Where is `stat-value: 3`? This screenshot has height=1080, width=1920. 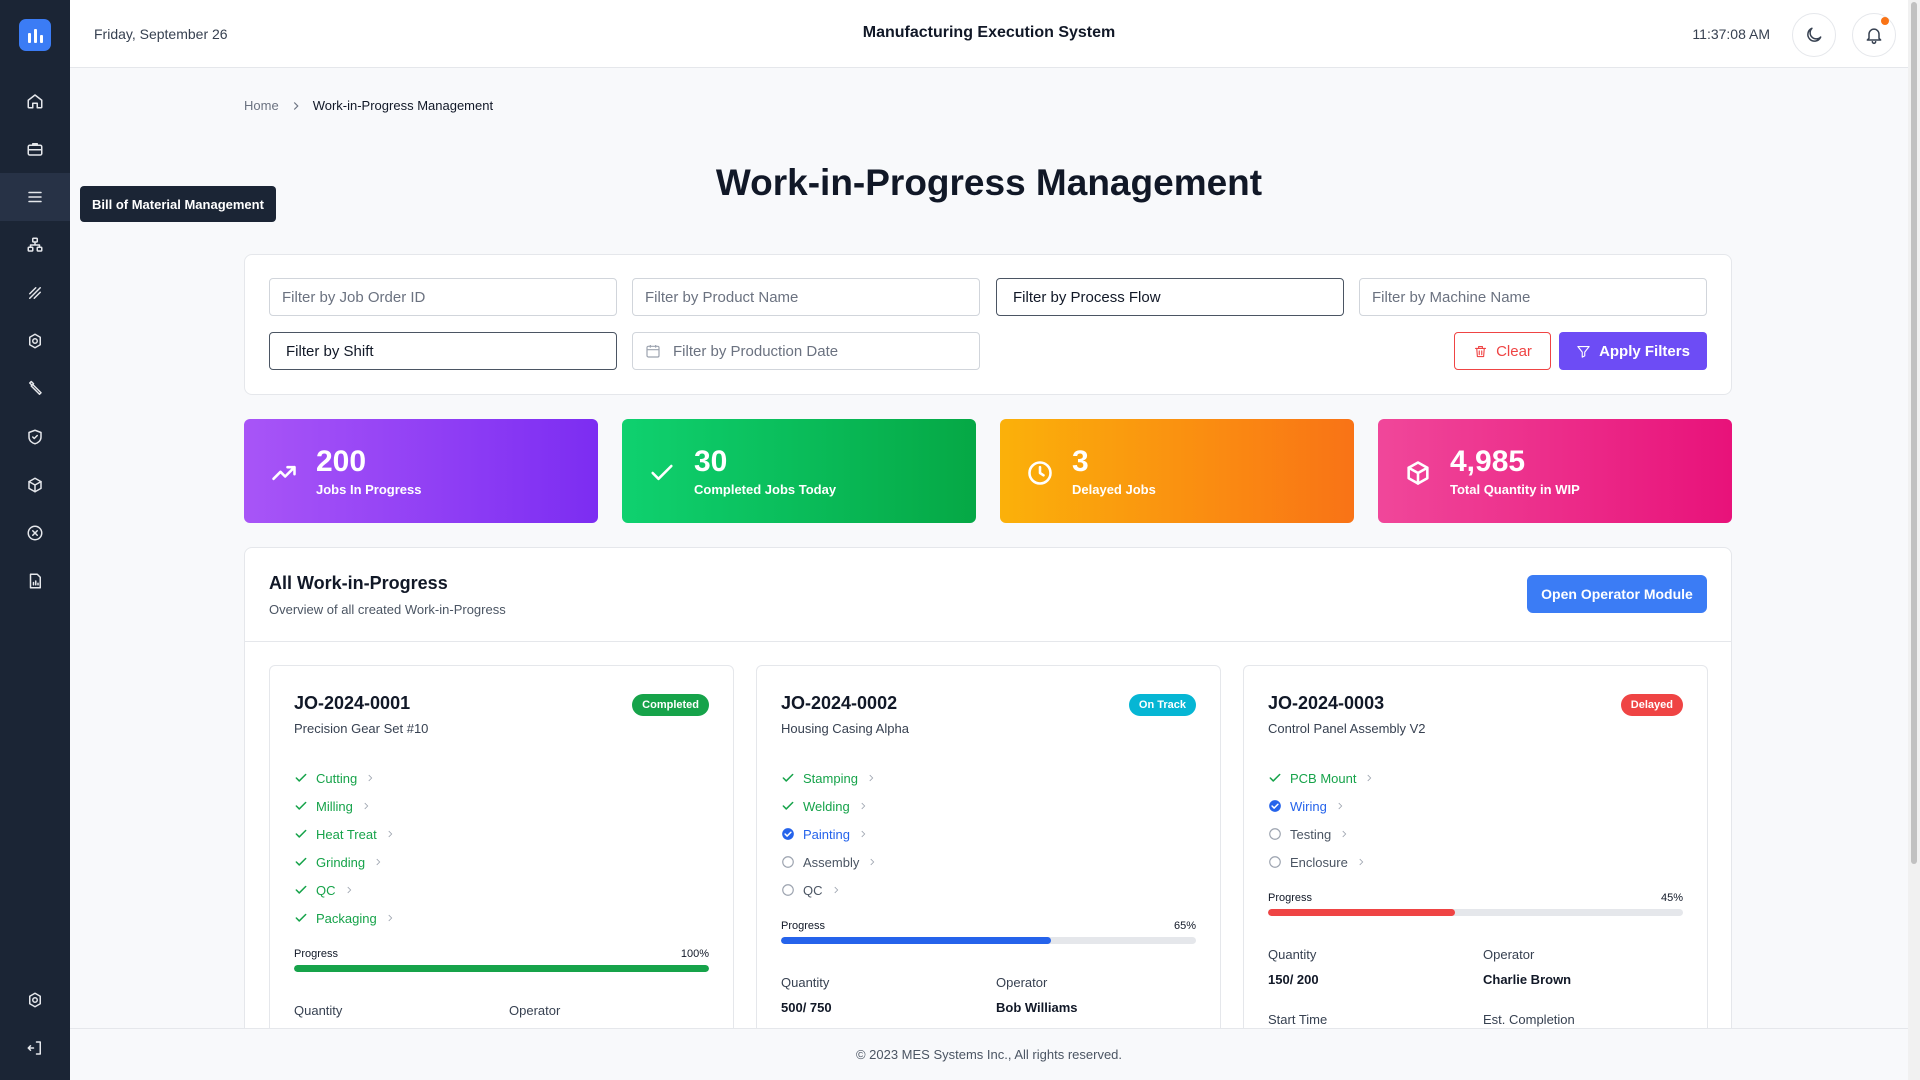 stat-value: 3 is located at coordinates (1080, 461).